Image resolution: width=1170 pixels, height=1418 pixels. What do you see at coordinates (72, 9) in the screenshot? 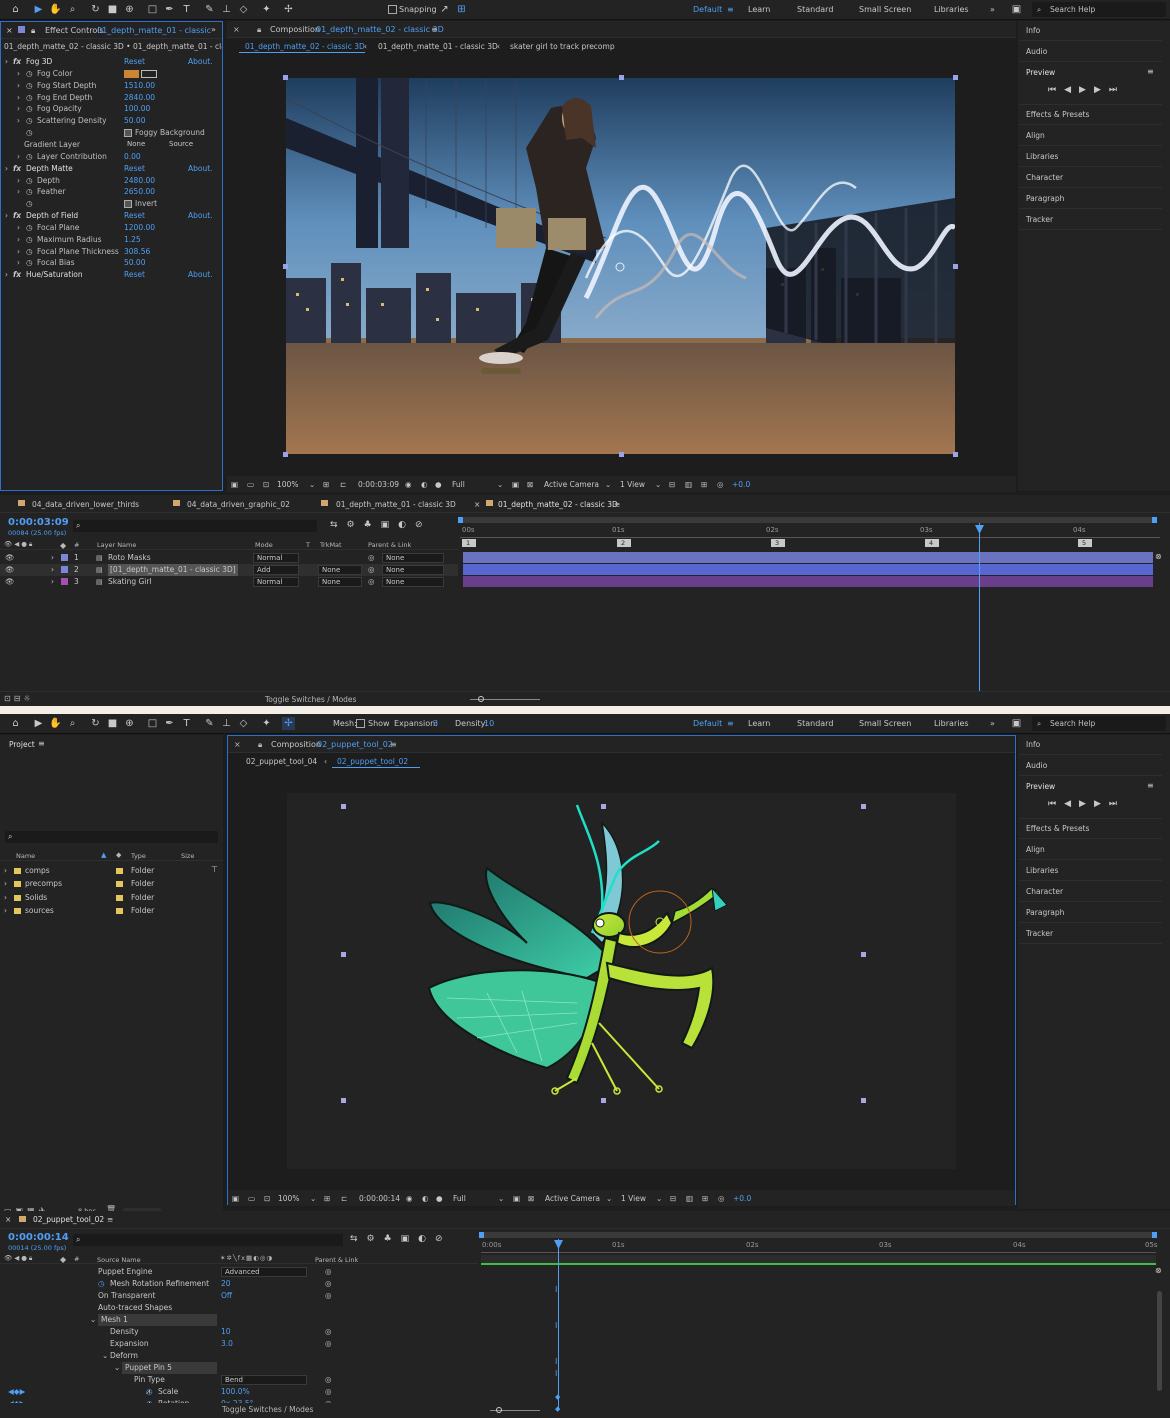
I see `zoom-tool-icon: ⌕` at bounding box center [72, 9].